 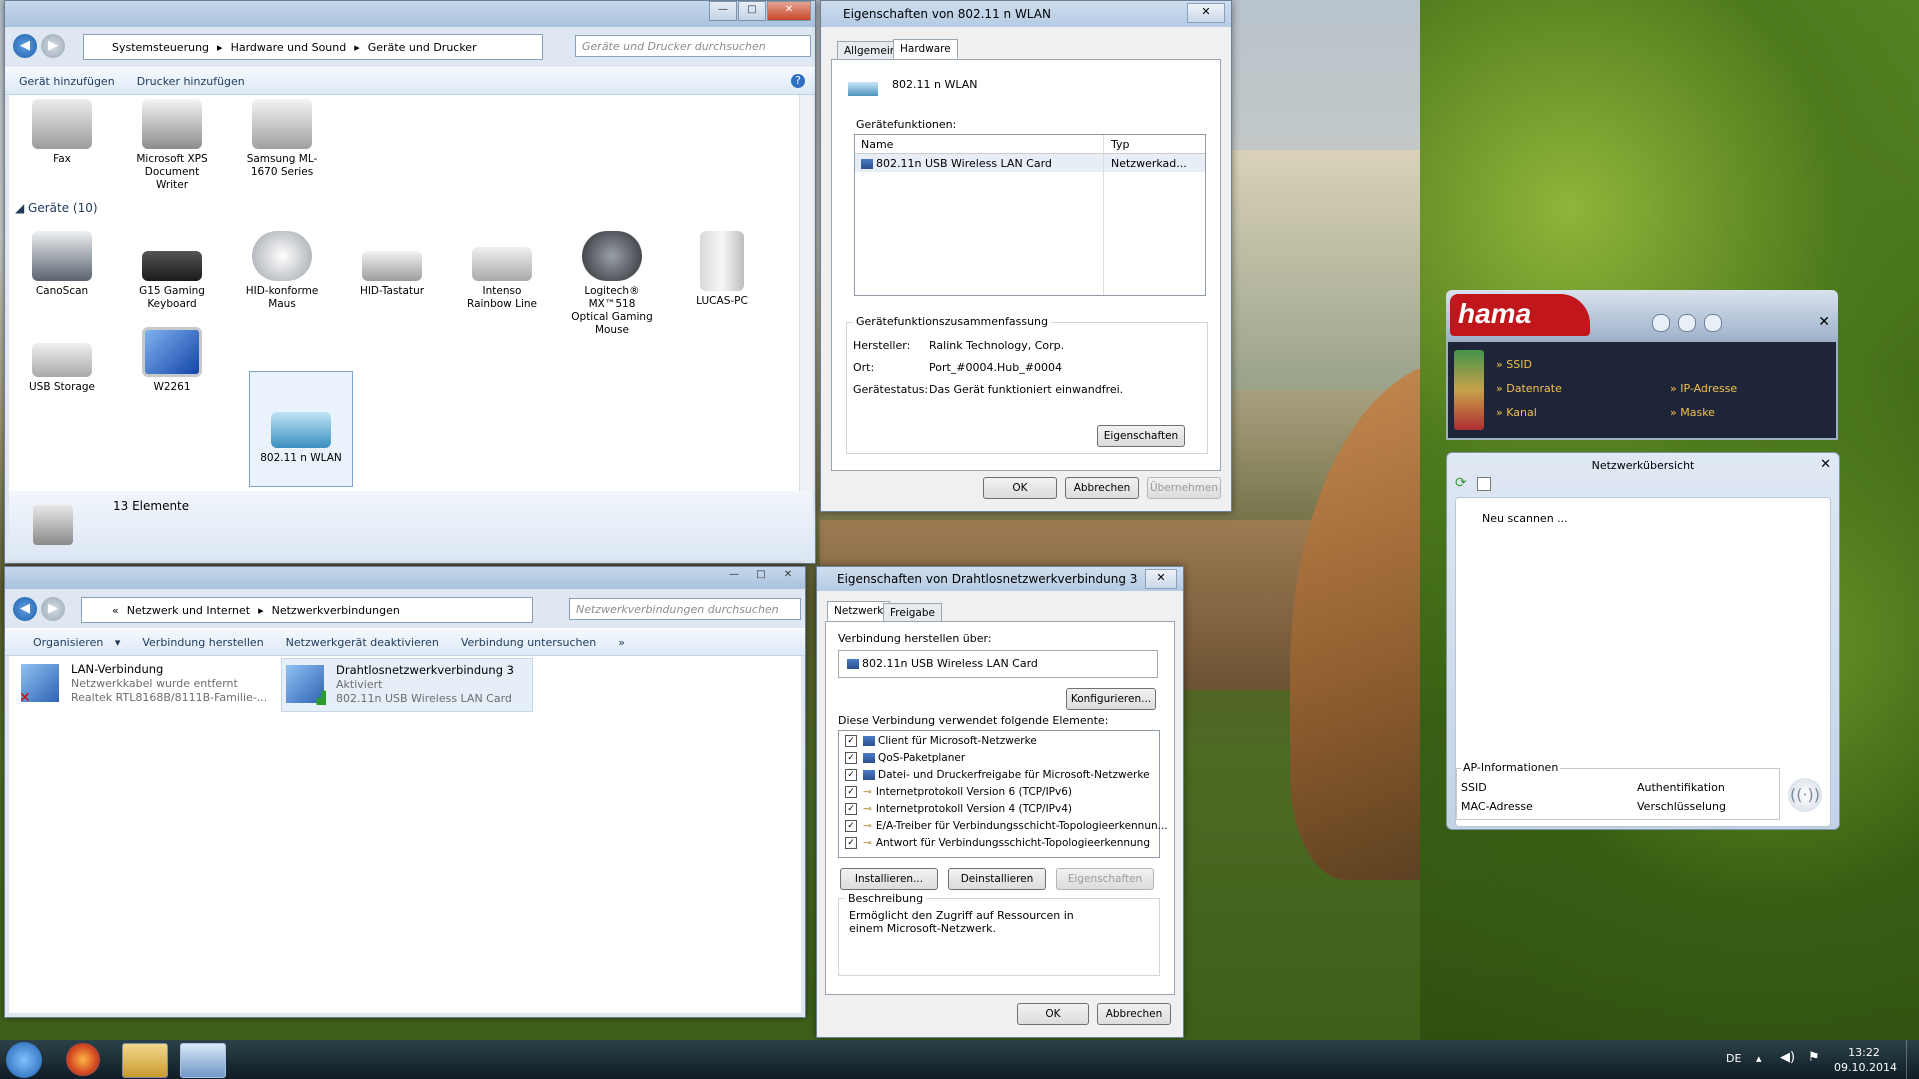 What do you see at coordinates (188, 610) in the screenshot?
I see `breadcrumb-0: Netzwerk und Internet` at bounding box center [188, 610].